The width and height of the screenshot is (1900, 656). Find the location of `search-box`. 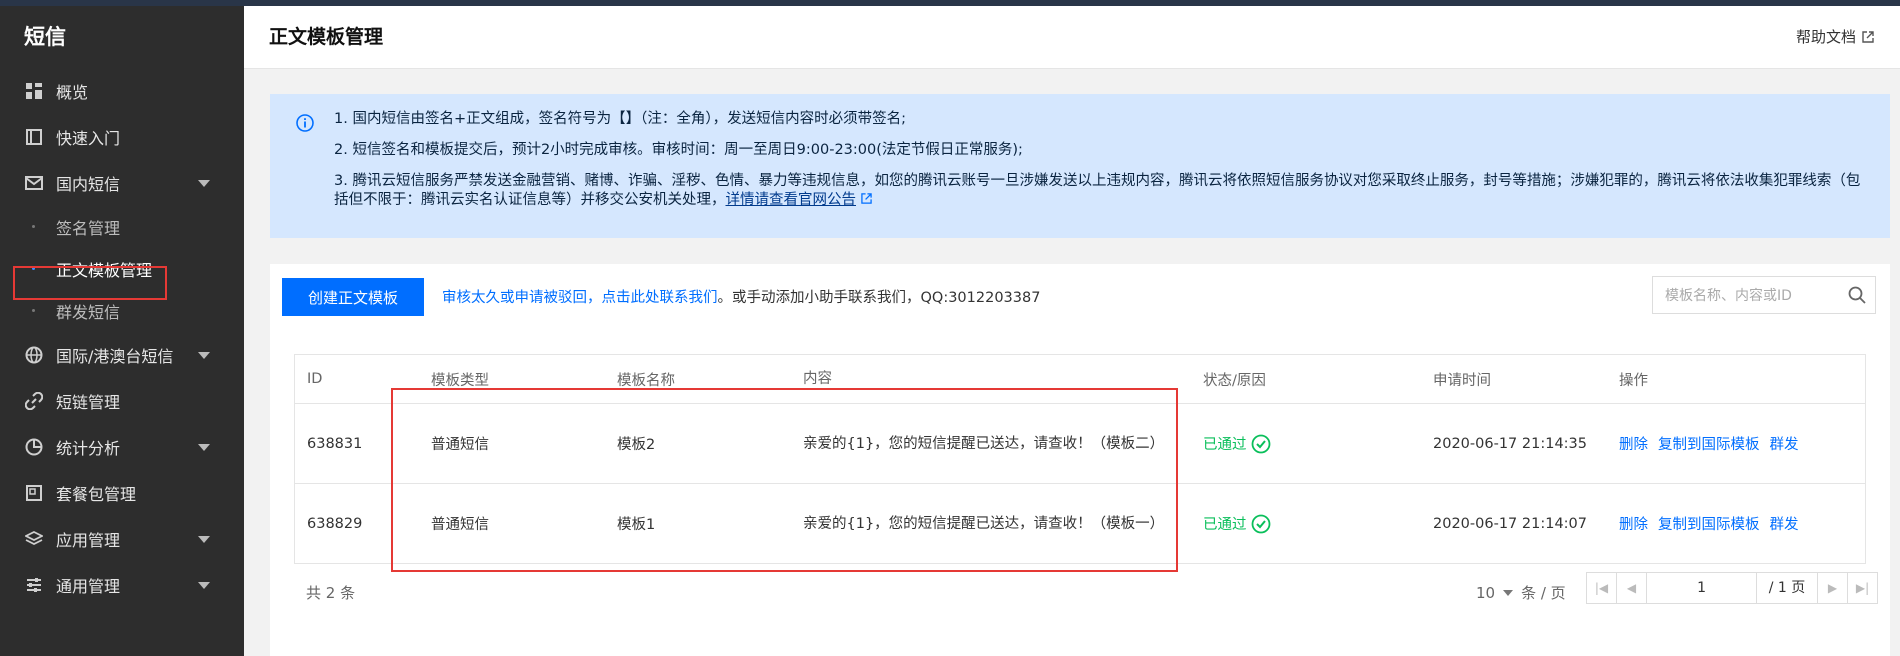

search-box is located at coordinates (1764, 295).